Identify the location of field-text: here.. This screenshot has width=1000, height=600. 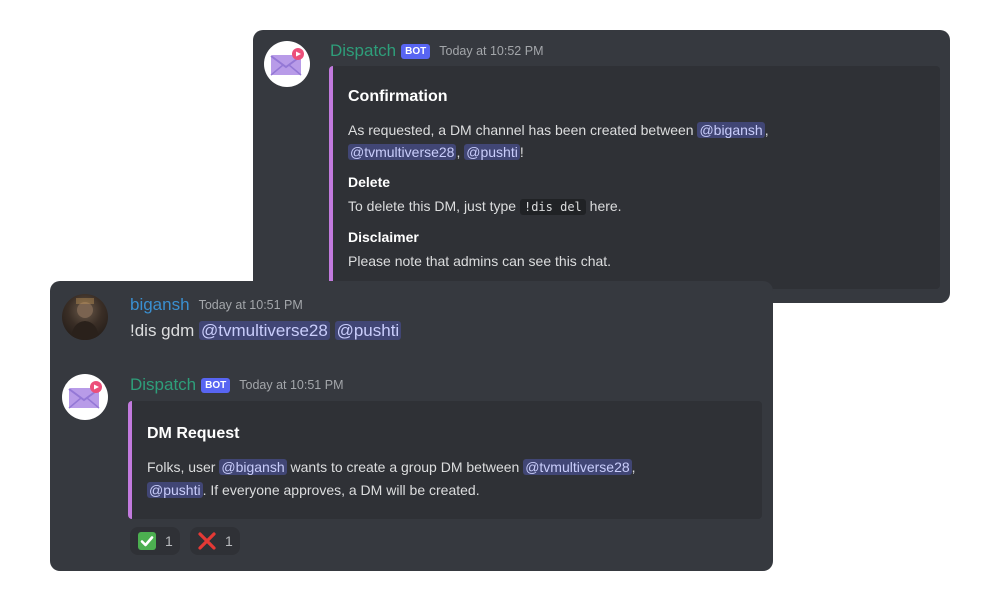
(605, 206).